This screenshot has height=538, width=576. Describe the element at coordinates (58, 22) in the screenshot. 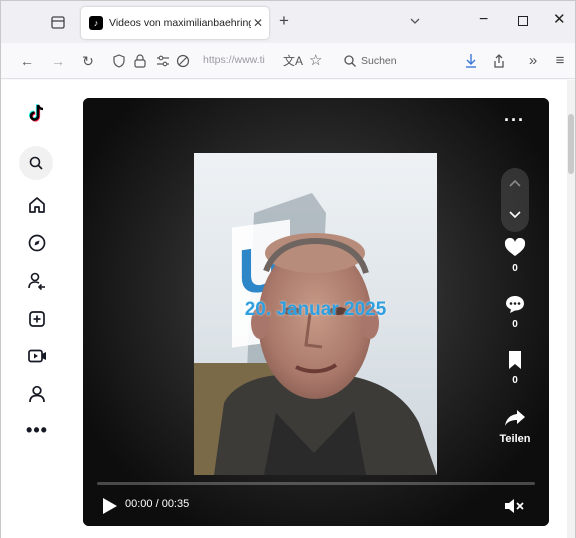

I see `tab-list-icon` at that location.